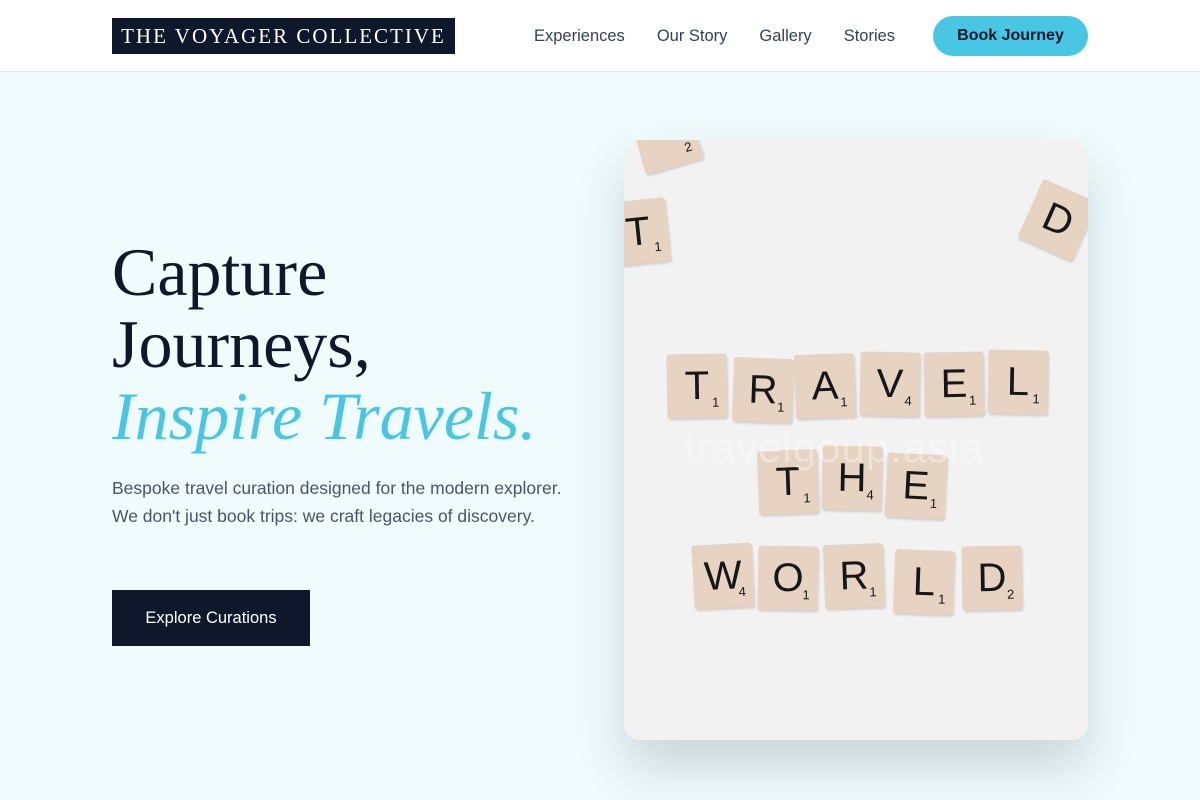 This screenshot has width=1200, height=800. Describe the element at coordinates (211, 618) in the screenshot. I see `explore-curations-button: Explore Curations` at that location.